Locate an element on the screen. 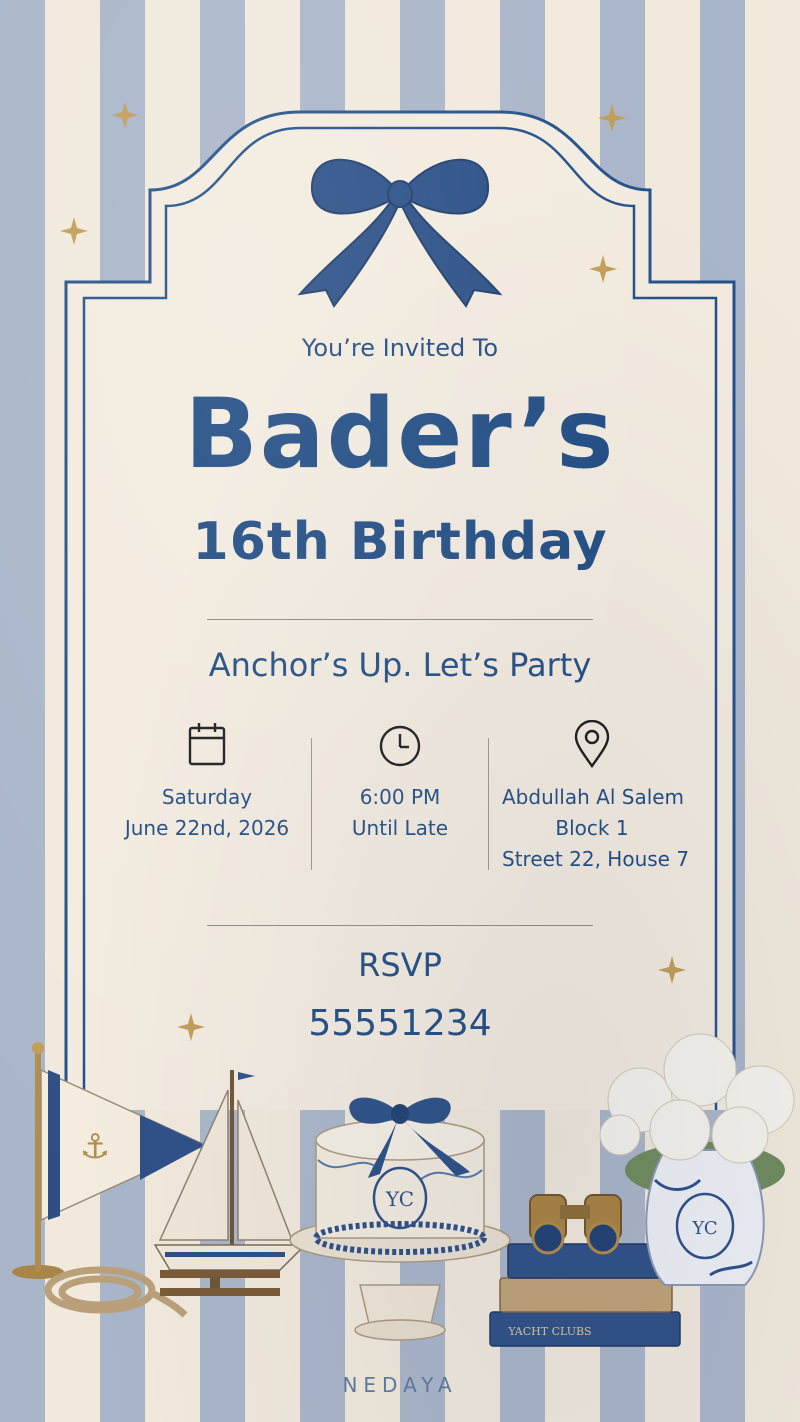  location-block: Block 1 is located at coordinates (592, 828).